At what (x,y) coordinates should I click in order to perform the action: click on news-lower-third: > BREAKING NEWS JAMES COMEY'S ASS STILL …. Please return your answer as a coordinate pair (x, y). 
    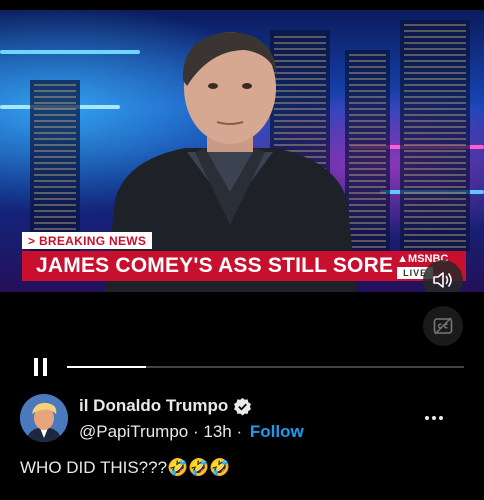
    Looking at the image, I should click on (244, 256).